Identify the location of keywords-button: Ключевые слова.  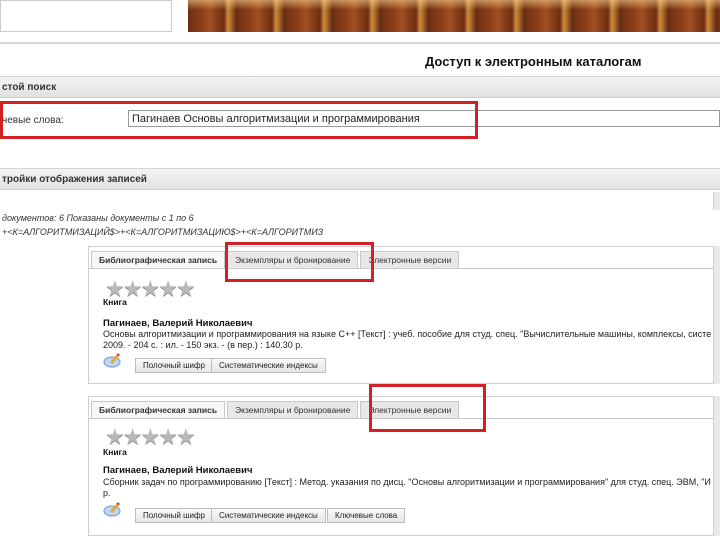
(366, 515).